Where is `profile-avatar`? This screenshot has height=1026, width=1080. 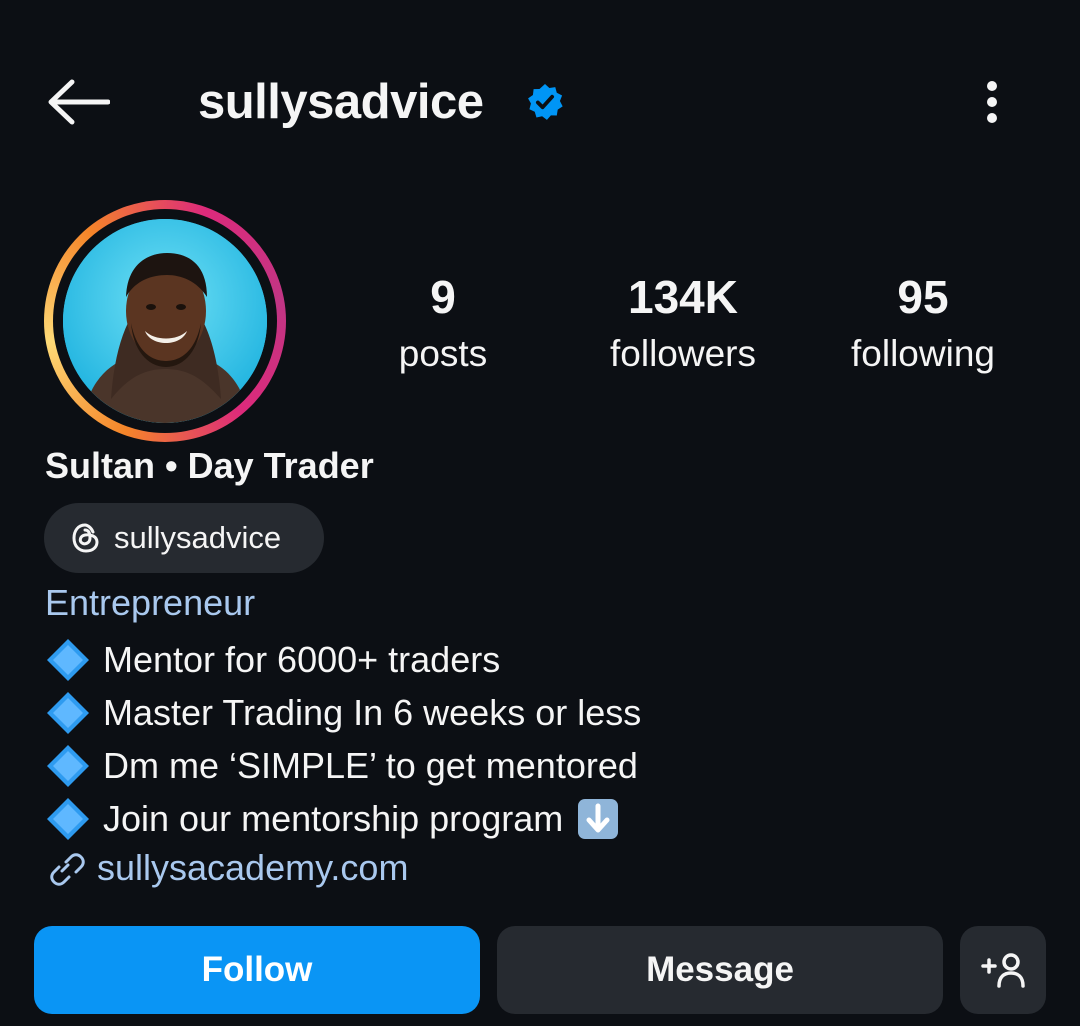
profile-avatar is located at coordinates (165, 321).